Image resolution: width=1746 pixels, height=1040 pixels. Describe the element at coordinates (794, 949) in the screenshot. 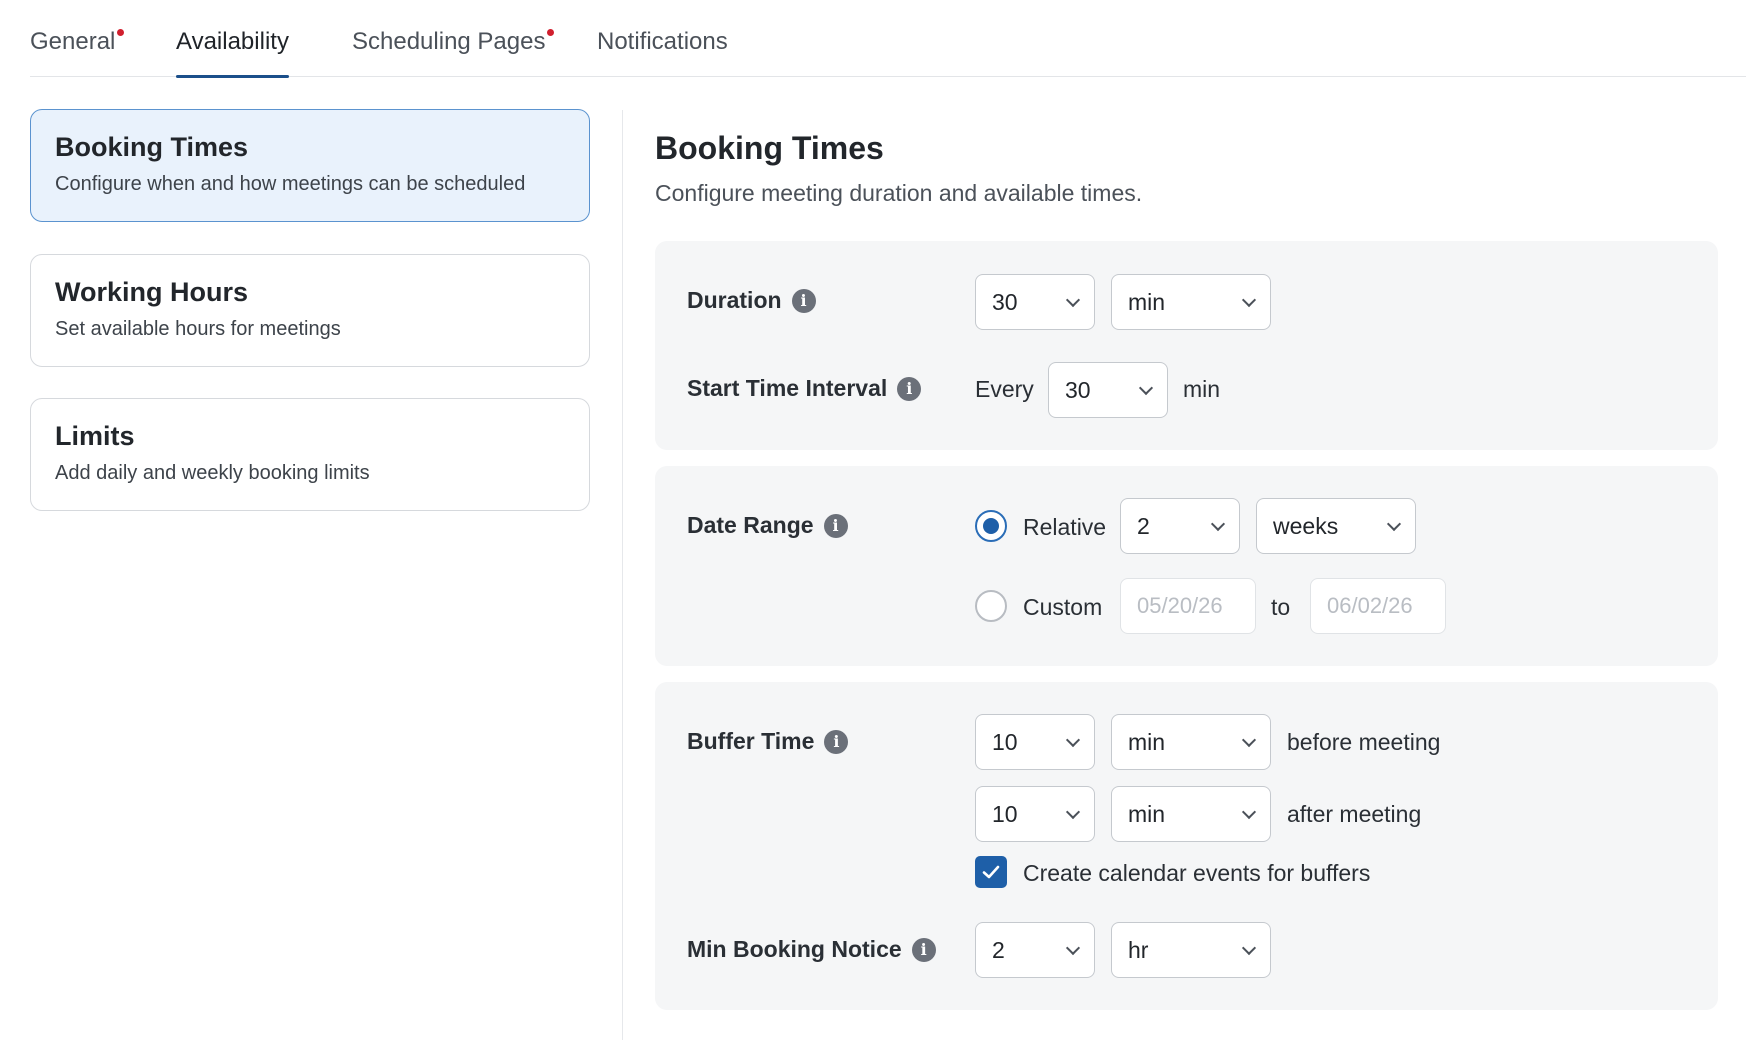

I see `notice-label-text: Min Booking Notice` at that location.